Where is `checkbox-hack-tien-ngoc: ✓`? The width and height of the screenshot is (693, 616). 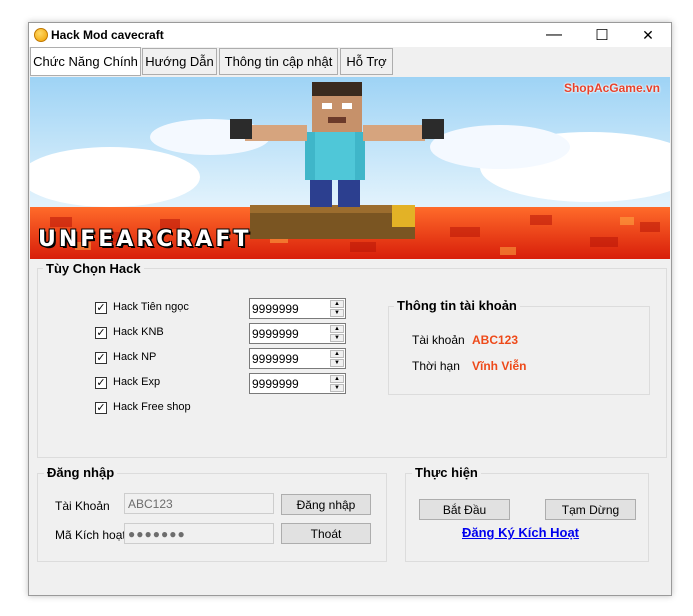 checkbox-hack-tien-ngoc: ✓ is located at coordinates (101, 308).